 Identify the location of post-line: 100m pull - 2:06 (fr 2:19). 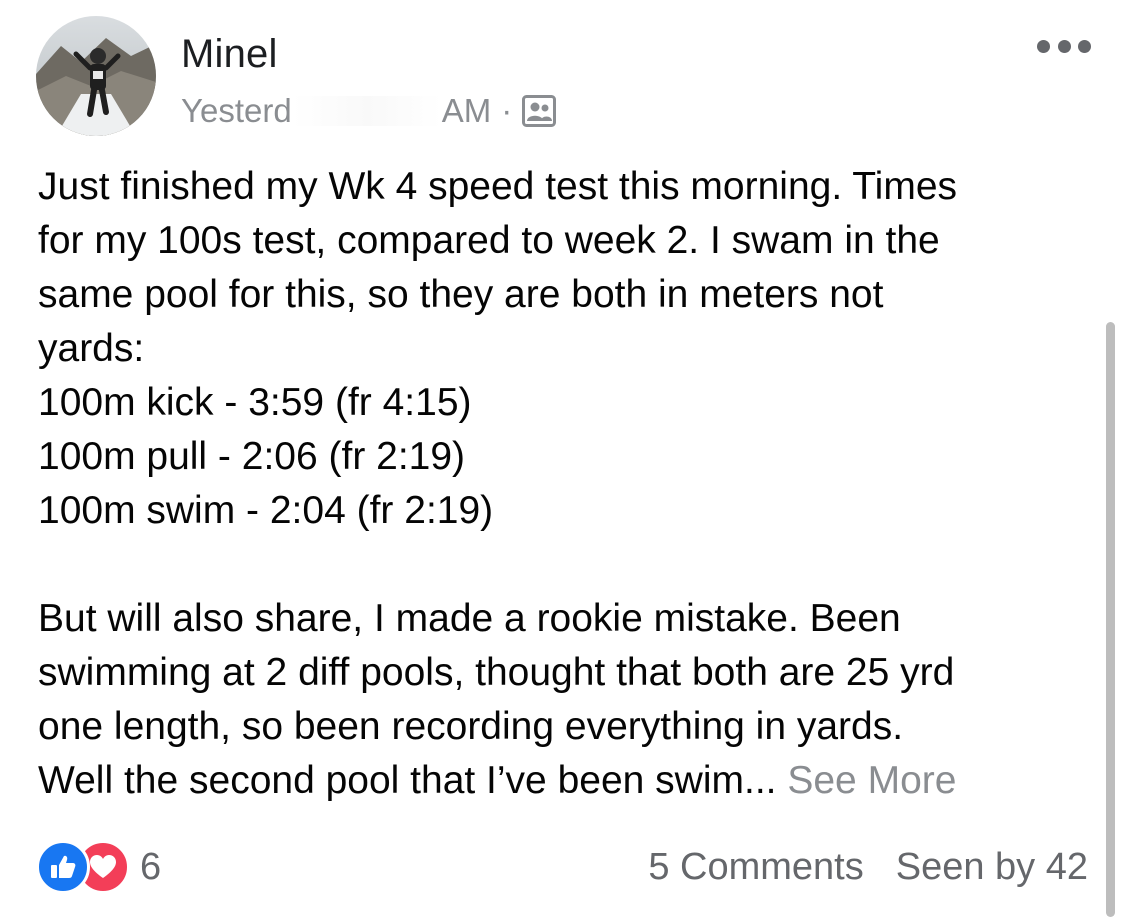
(252, 456).